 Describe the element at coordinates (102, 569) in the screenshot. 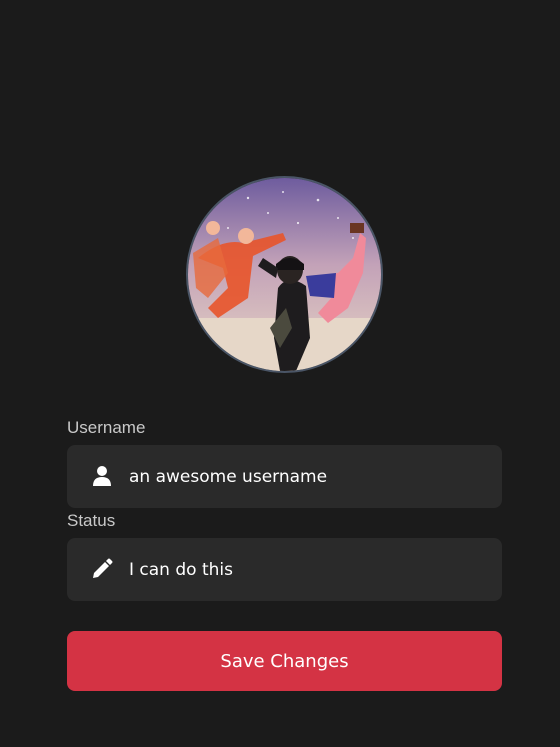

I see `pencil-icon` at that location.